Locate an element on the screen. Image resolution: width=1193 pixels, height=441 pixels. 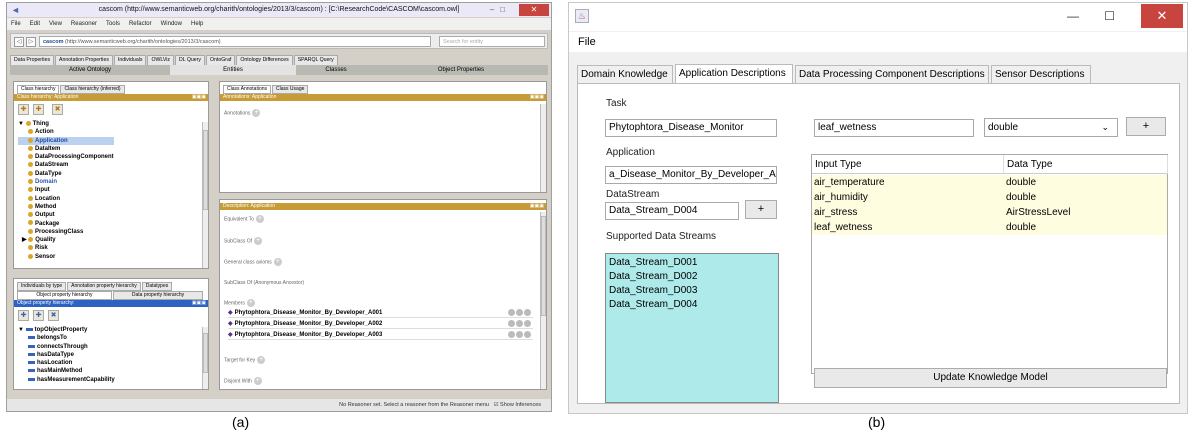
add-sibling-icon: ✚ is located at coordinates (38, 109).